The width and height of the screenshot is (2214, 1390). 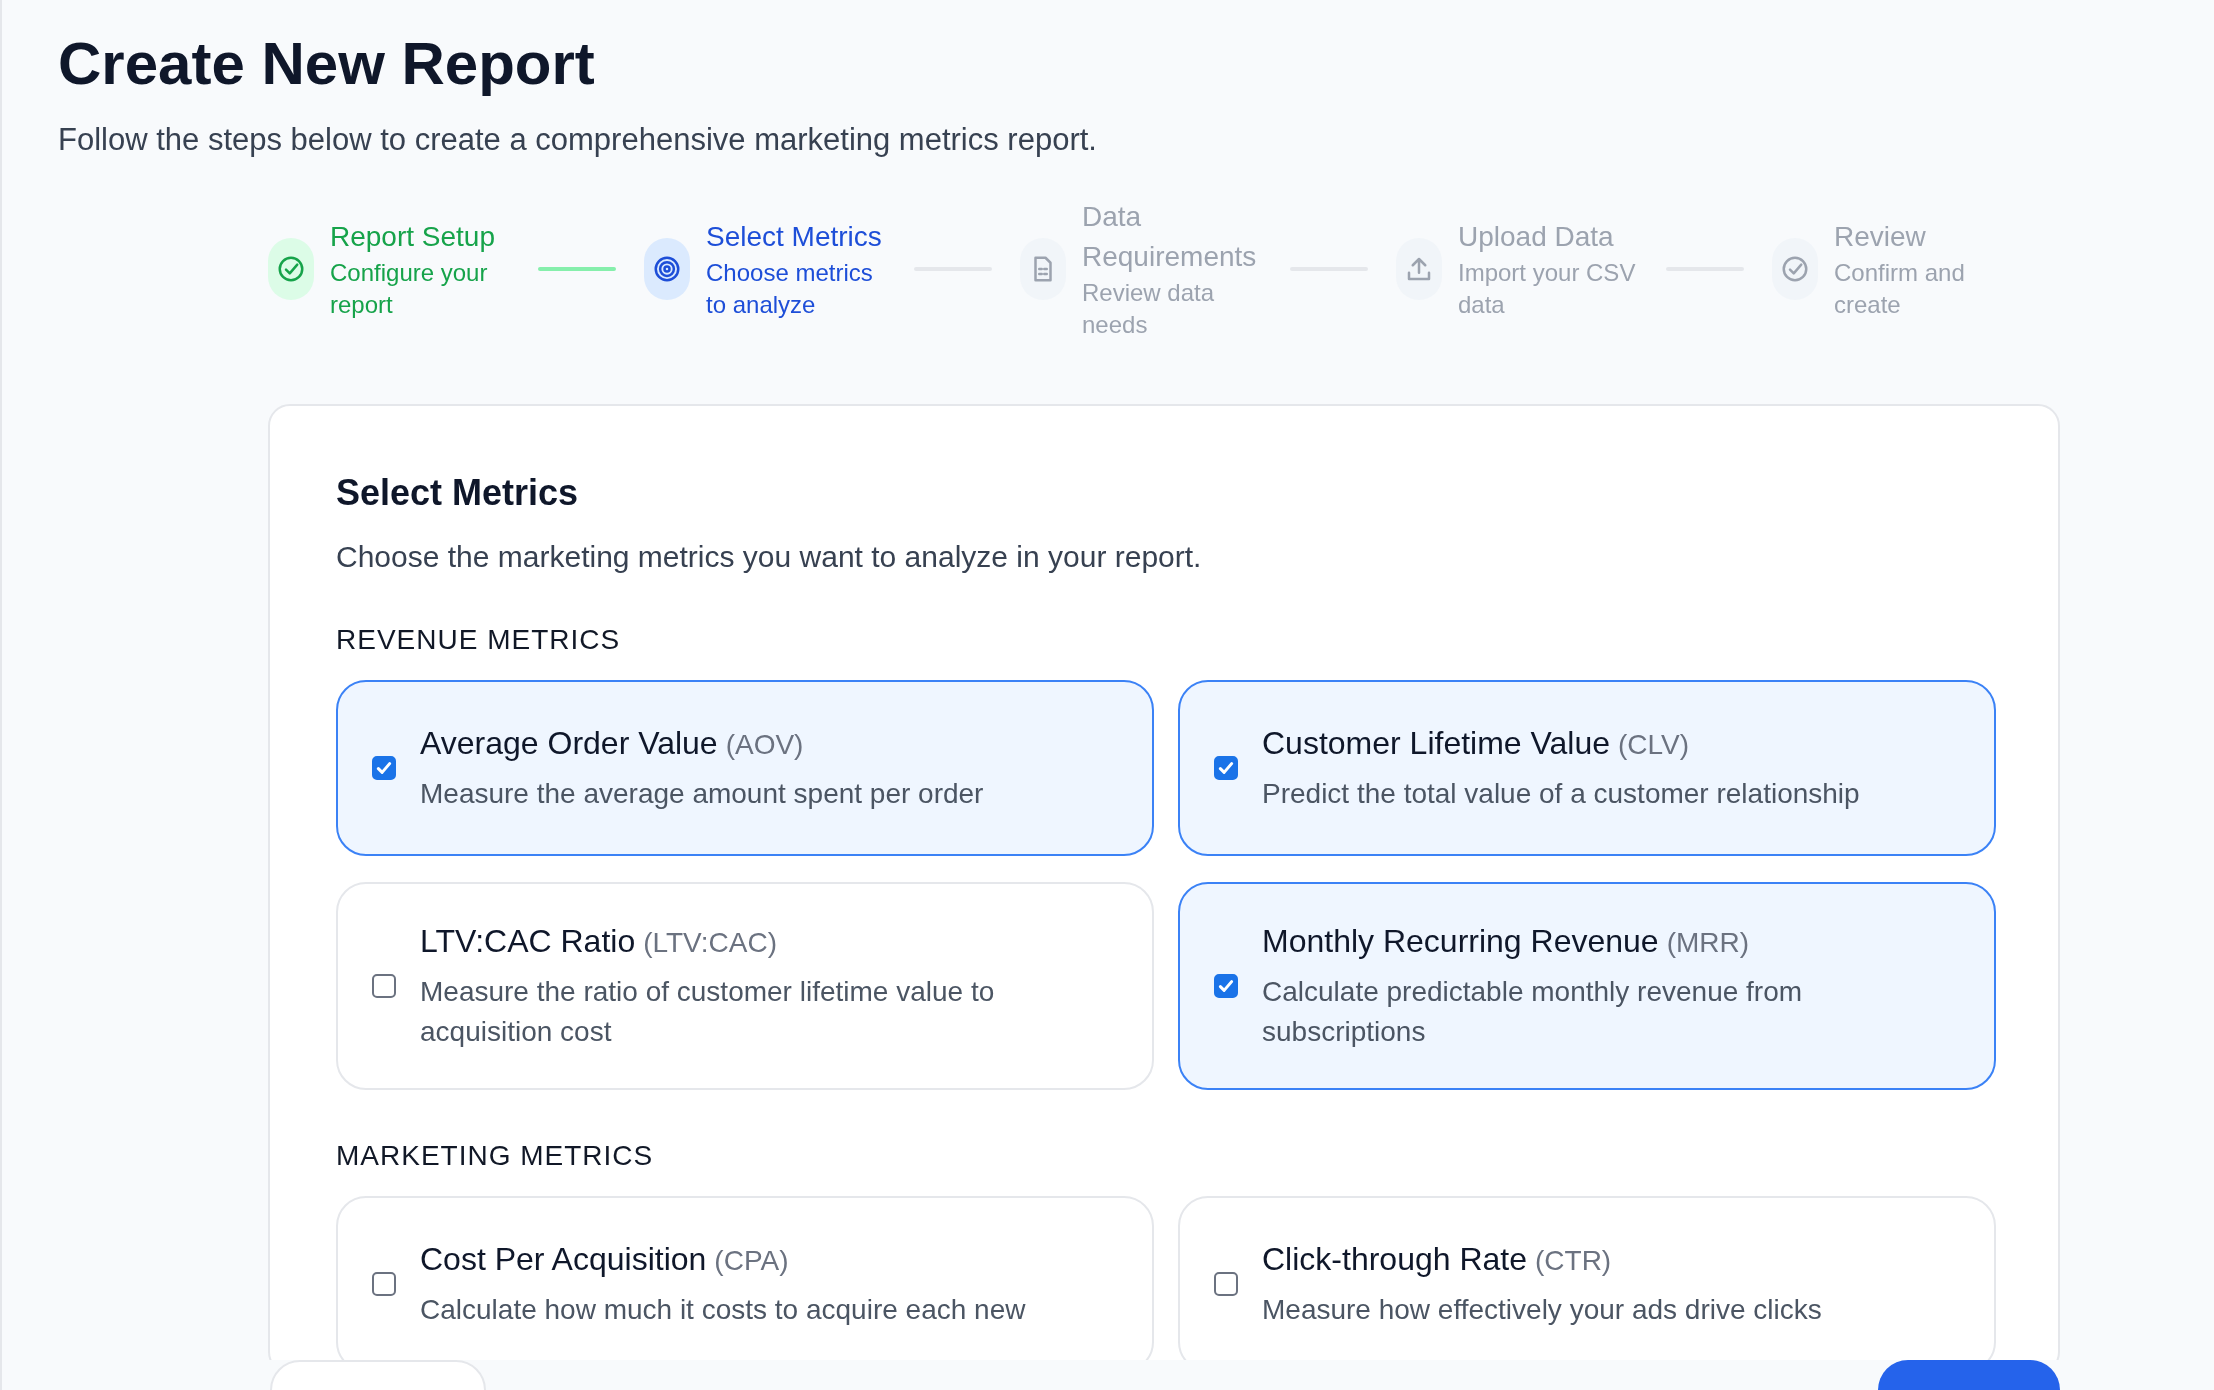 I want to click on metric-name: LTV:CAC Ratio, so click(x=528, y=941).